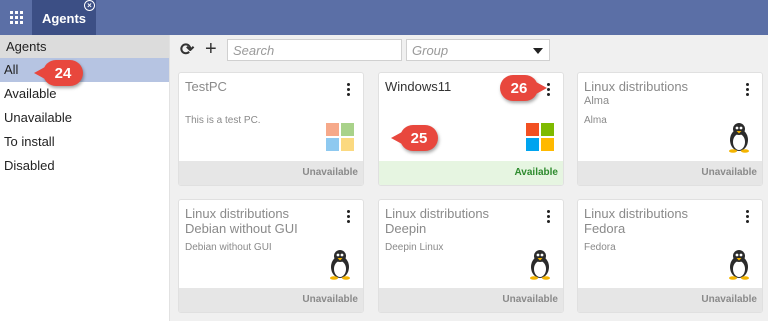 The height and width of the screenshot is (321, 768). I want to click on card-subtitle: Deepin, so click(406, 228).